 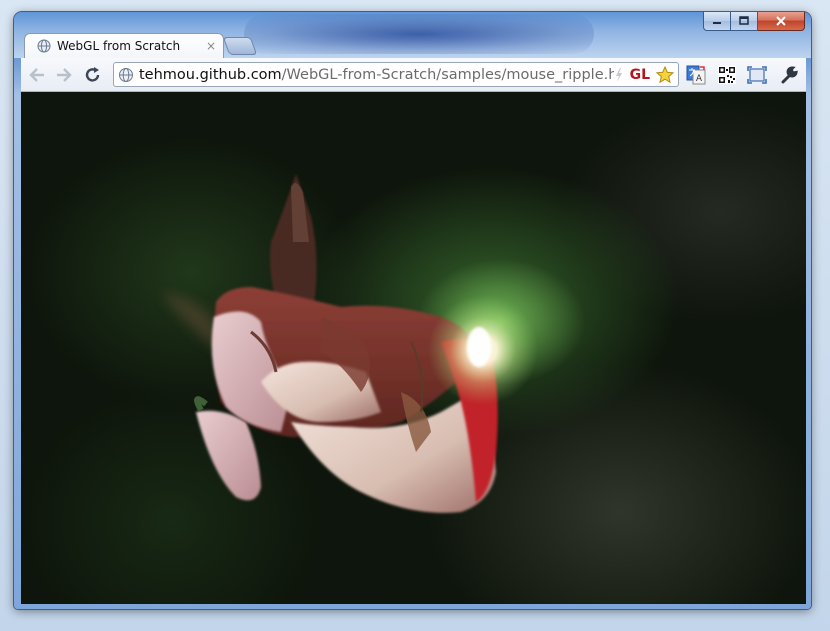 I want to click on minimize-button, so click(x=717, y=21).